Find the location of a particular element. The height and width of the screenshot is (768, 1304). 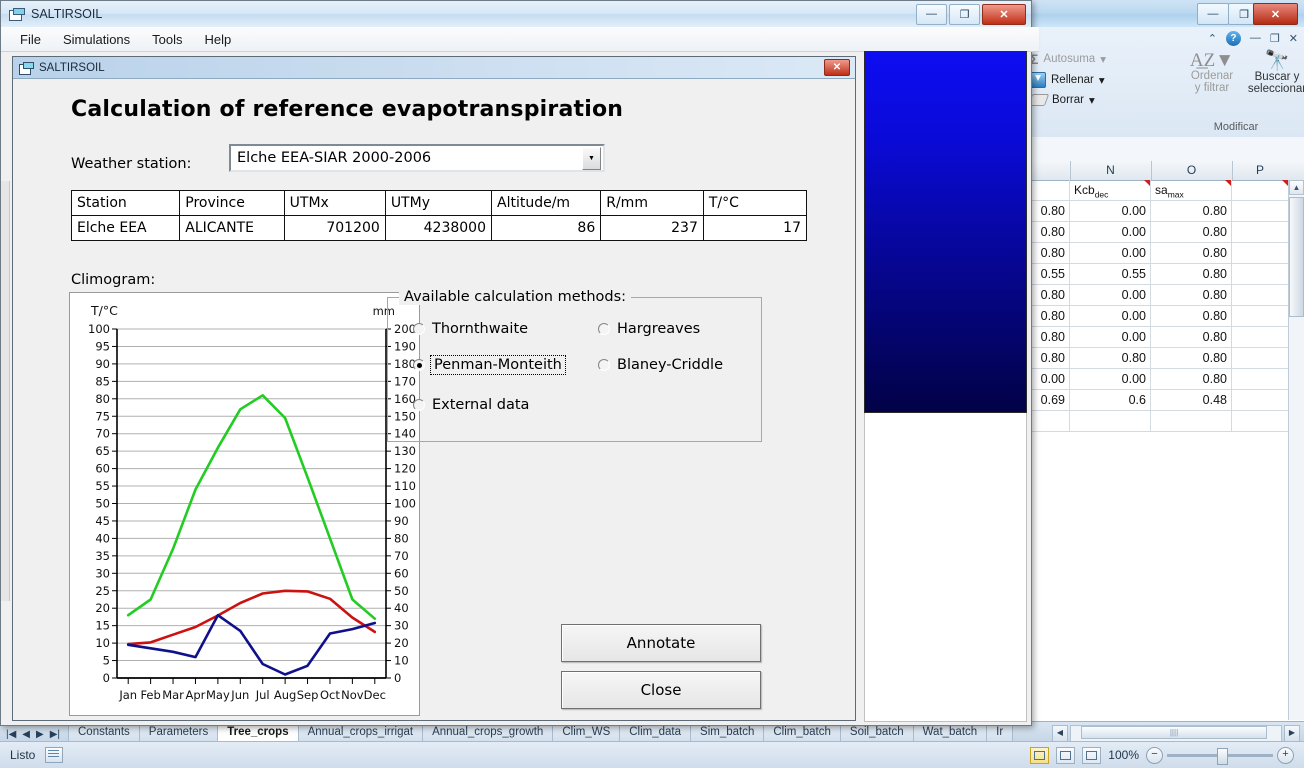

workbook-minimize-icon: — is located at coordinates (1255, 38).